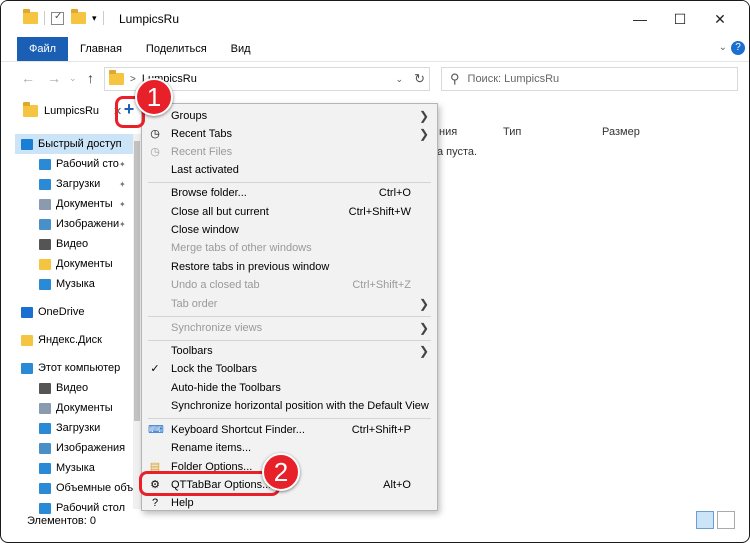 The image size is (750, 543). I want to click on column-header-type: Тип, so click(512, 132).